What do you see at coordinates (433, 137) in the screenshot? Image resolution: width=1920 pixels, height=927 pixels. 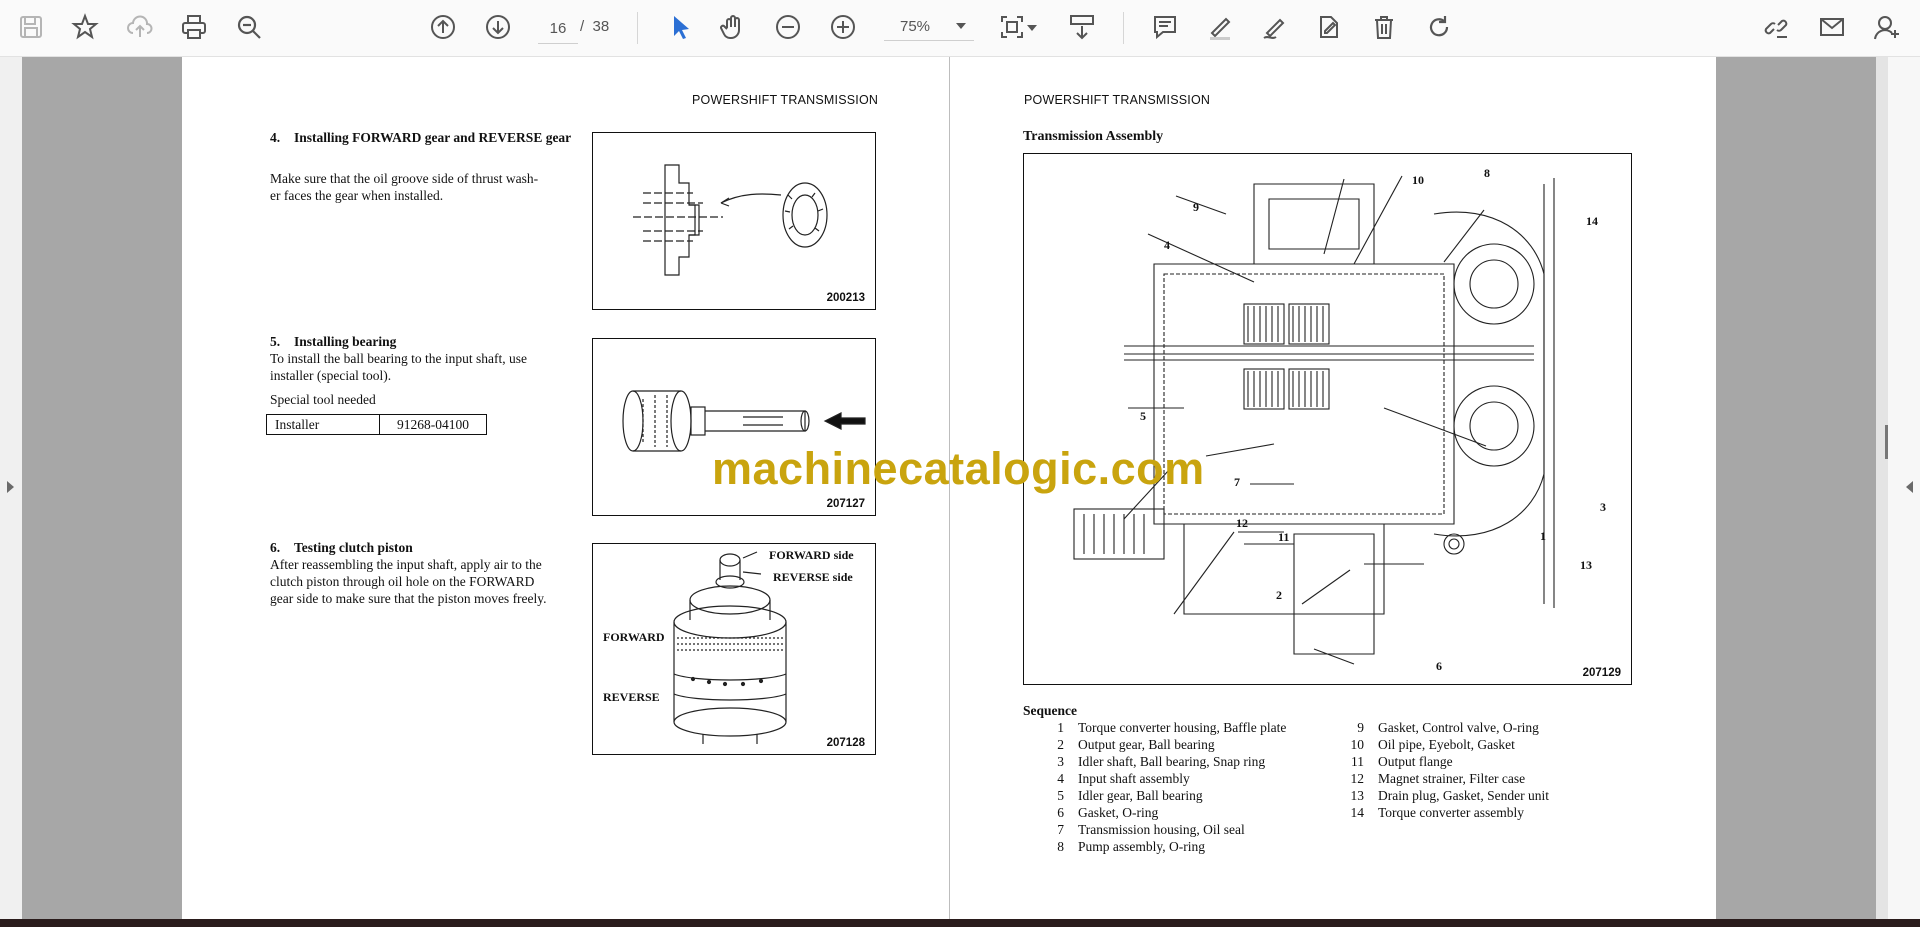 I see `section-title: Installing FORWARD gear and REVERSE gear` at bounding box center [433, 137].